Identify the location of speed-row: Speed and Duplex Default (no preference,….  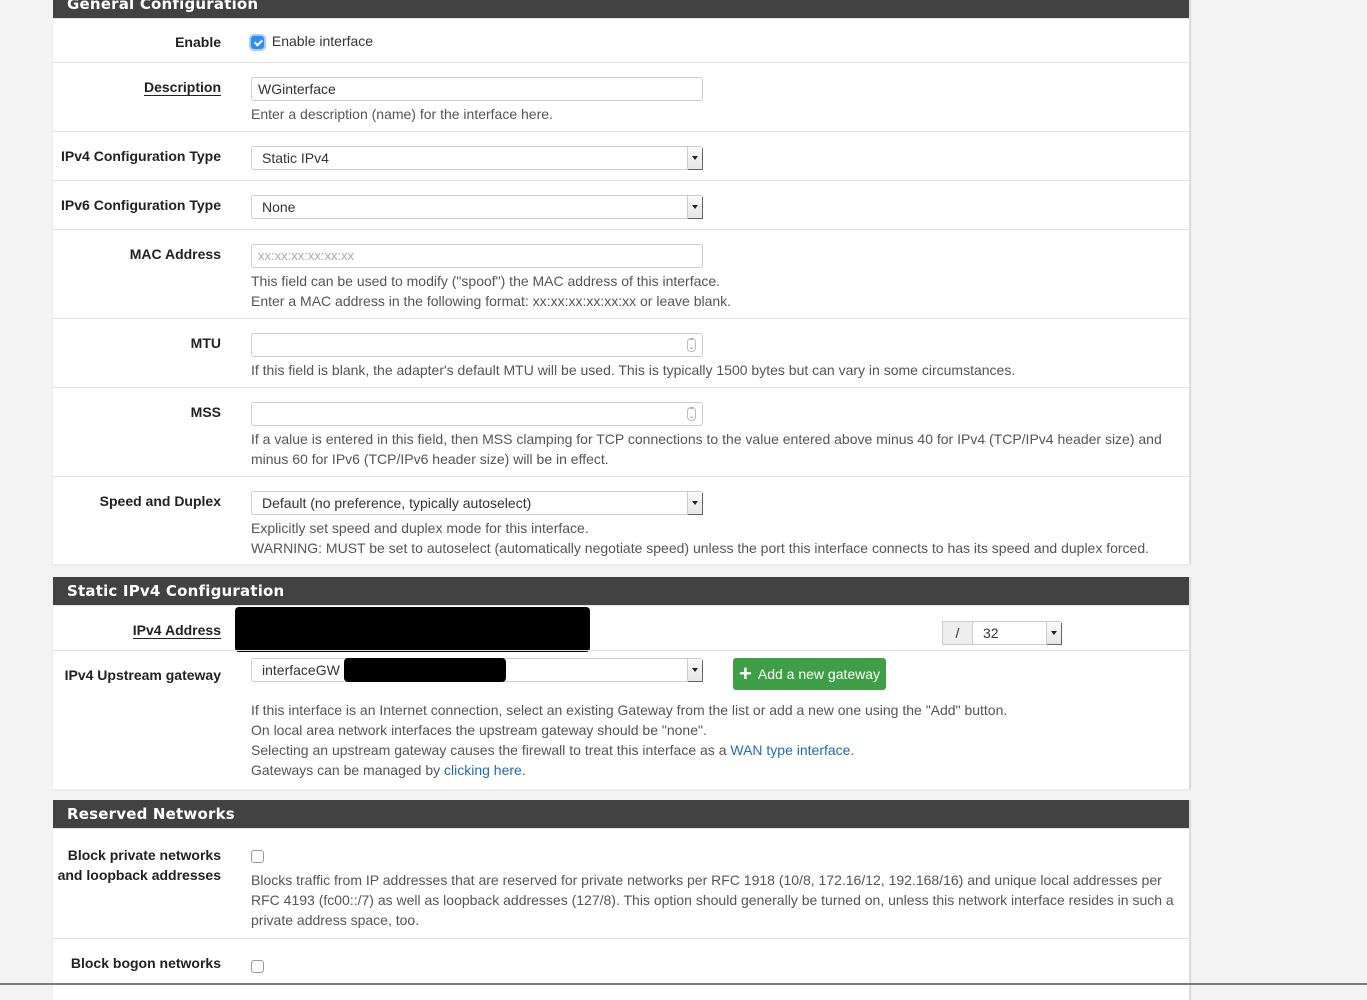
(621, 520).